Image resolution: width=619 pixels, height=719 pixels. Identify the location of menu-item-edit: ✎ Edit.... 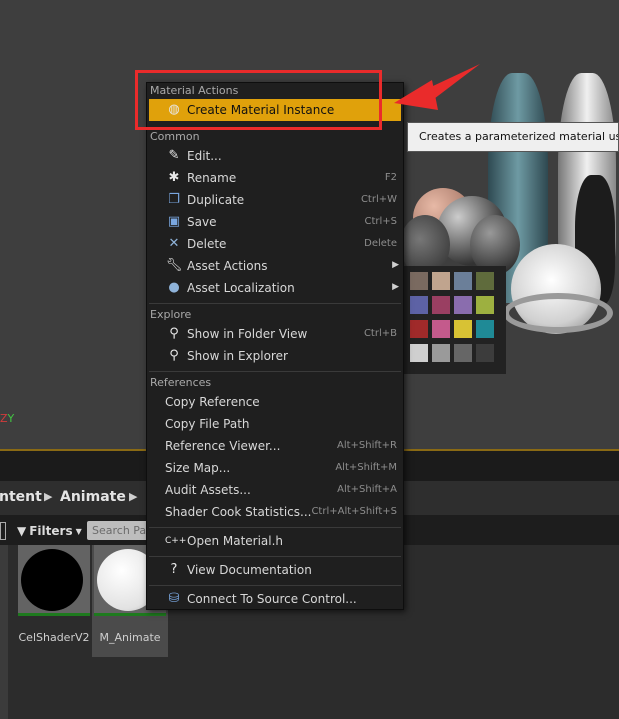
(275, 156).